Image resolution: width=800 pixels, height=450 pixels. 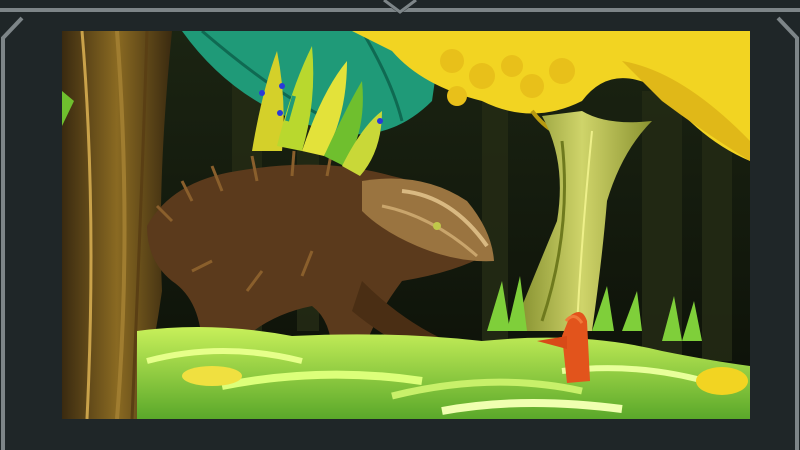 What do you see at coordinates (12, 233) in the screenshot?
I see `corner-bracket-left-icon` at bounding box center [12, 233].